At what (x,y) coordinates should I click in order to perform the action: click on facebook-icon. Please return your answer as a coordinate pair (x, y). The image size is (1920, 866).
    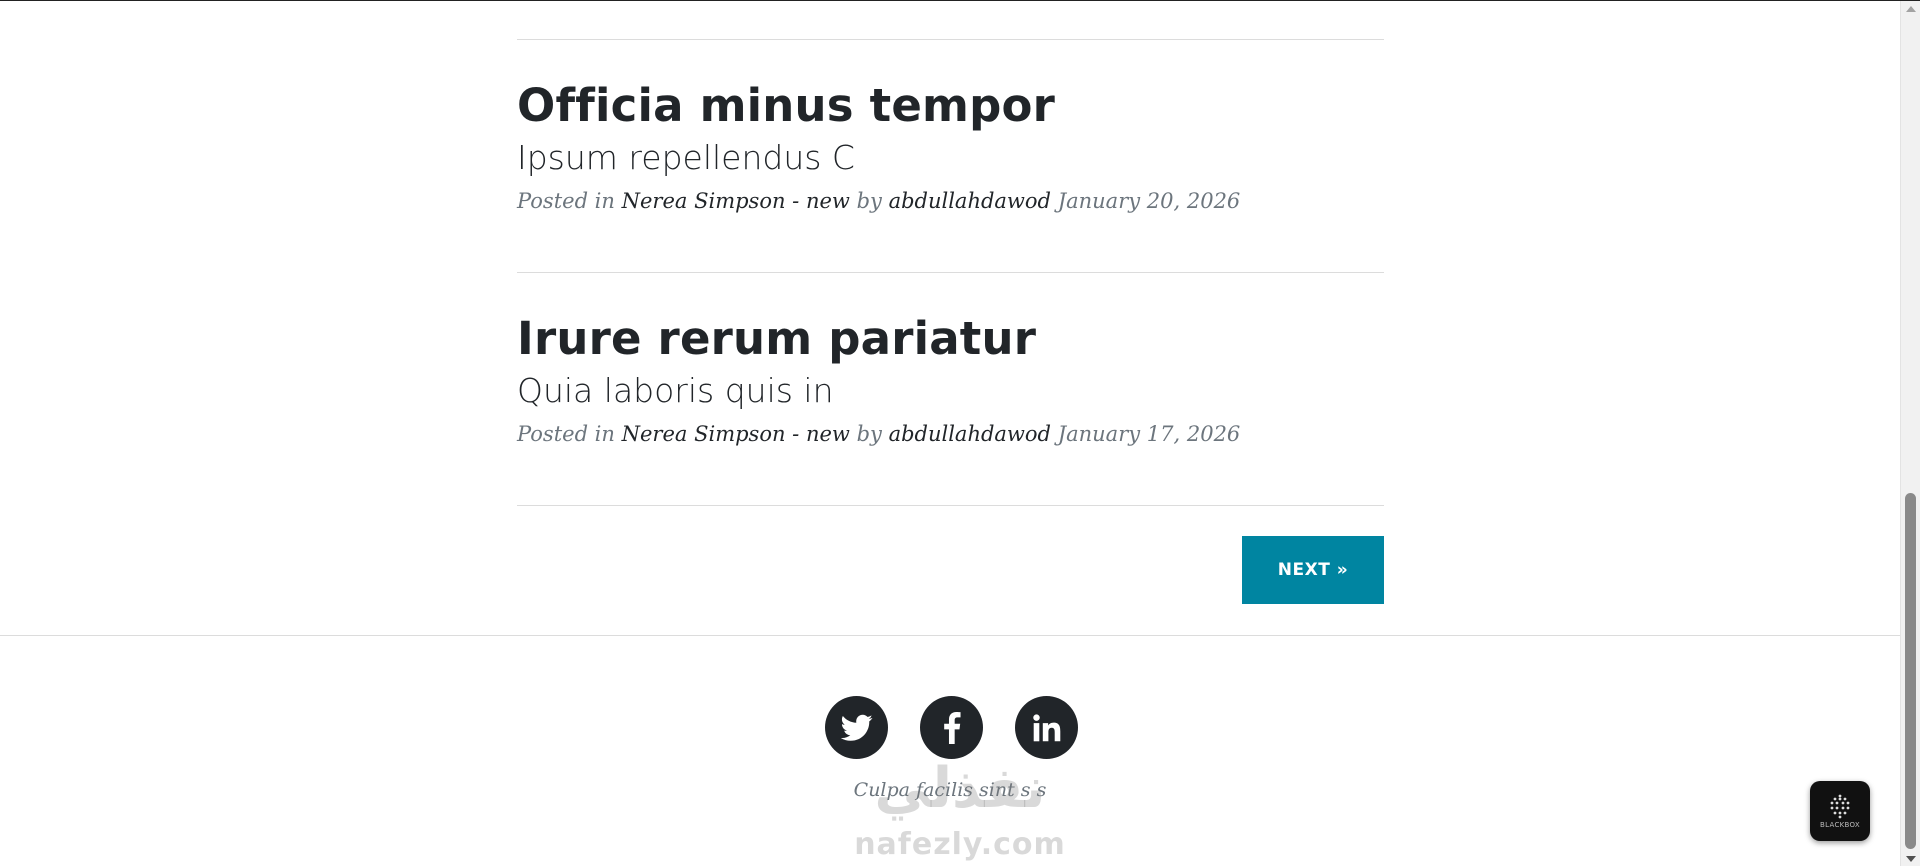
    Looking at the image, I should click on (952, 727).